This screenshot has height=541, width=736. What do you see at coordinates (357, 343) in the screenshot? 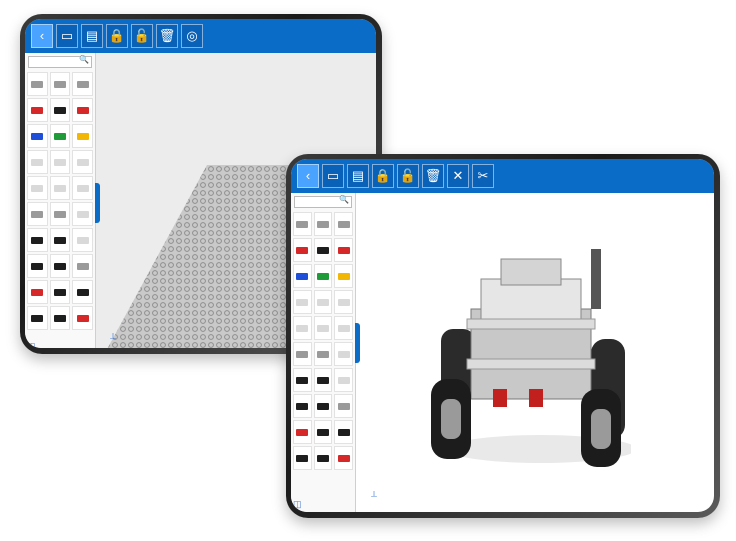
I see `palette-collapse-tab` at bounding box center [357, 343].